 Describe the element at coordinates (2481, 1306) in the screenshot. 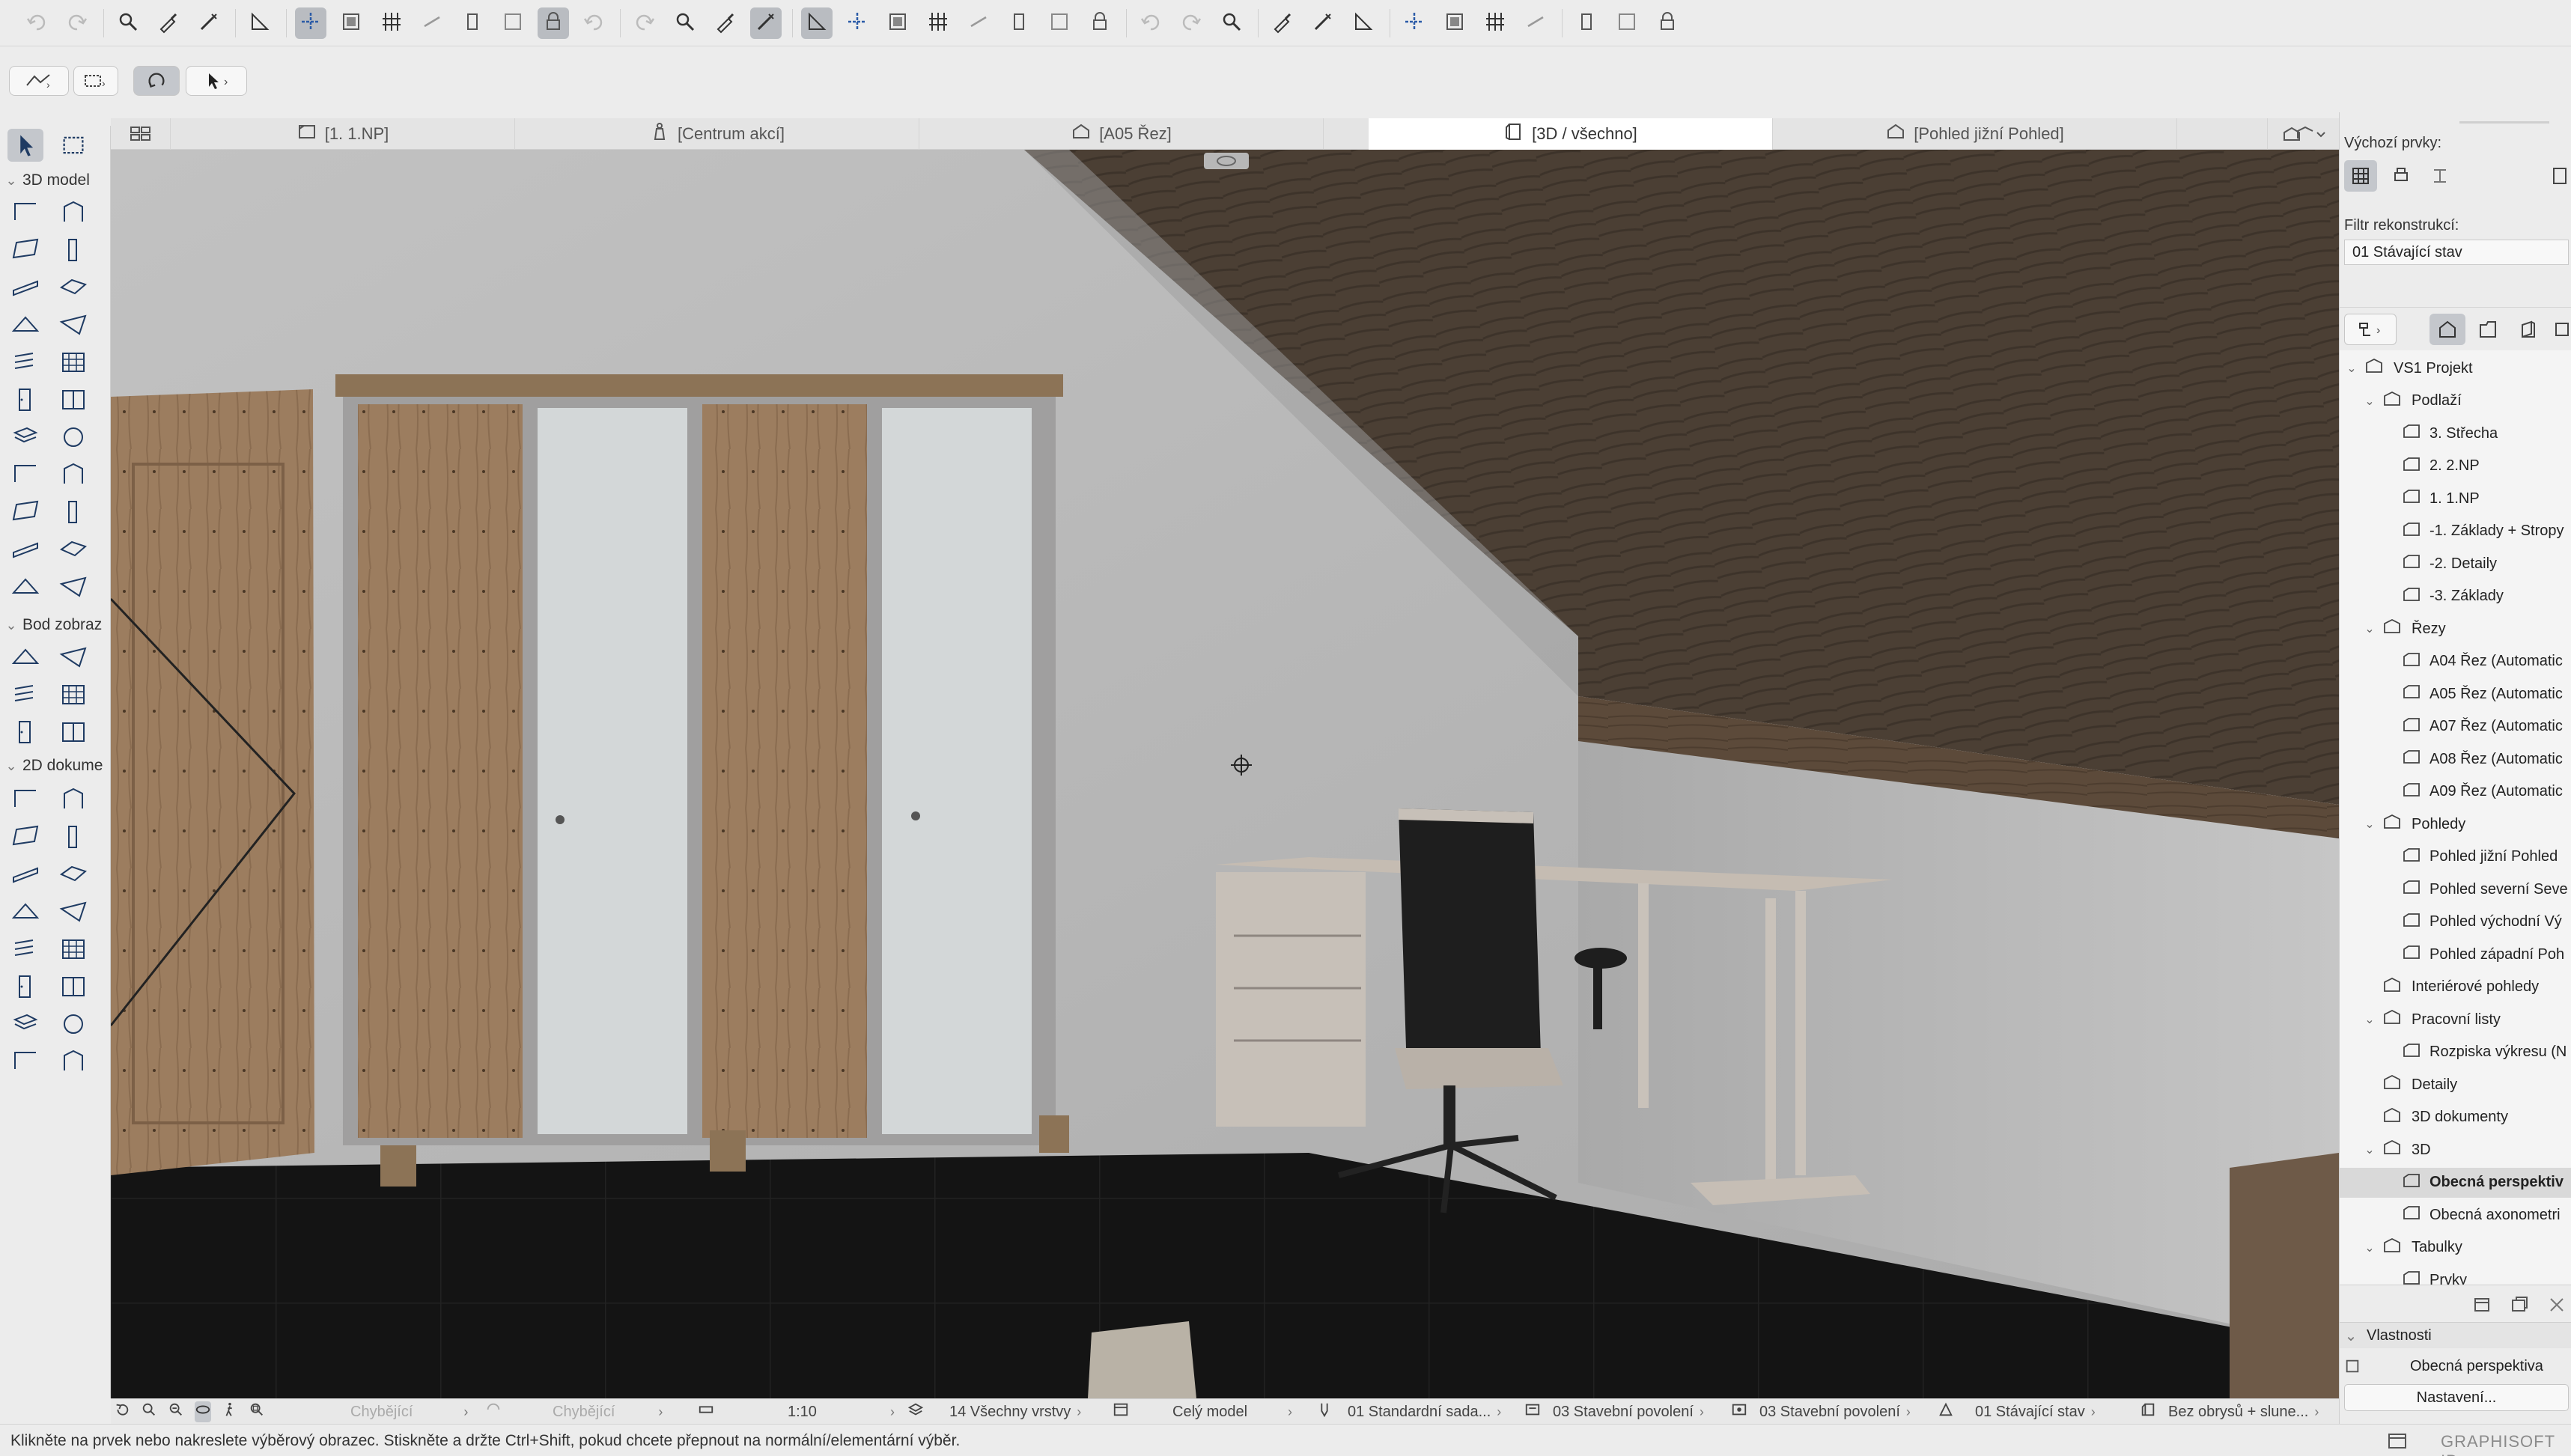

I see `new-view-icon` at that location.